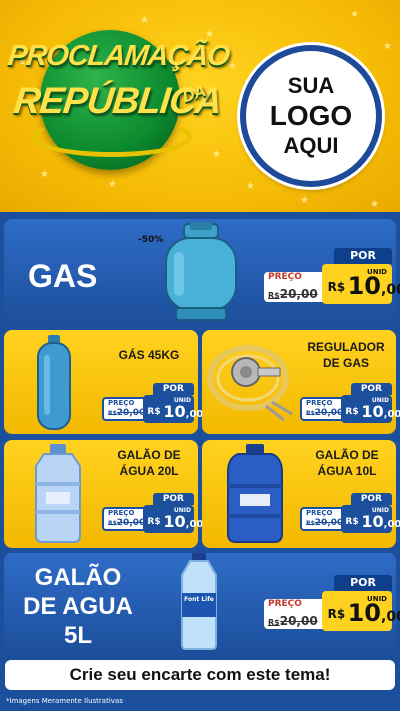 The height and width of the screenshot is (711, 400). Describe the element at coordinates (201, 271) in the screenshot. I see `gas-cylinder-icon` at that location.